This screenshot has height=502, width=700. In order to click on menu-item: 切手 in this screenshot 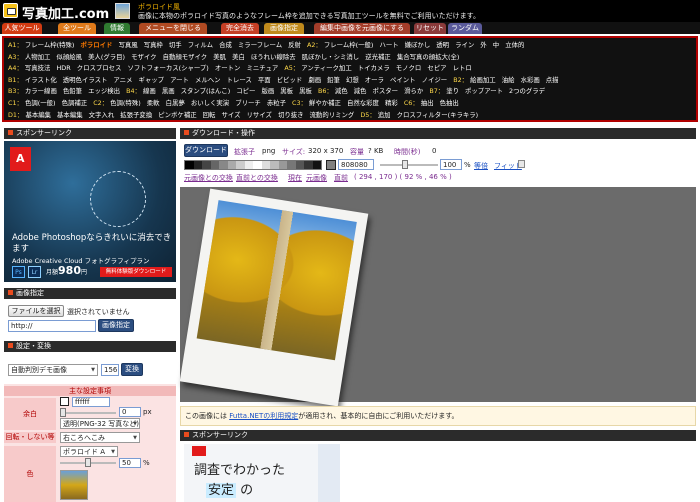, I will do `click(175, 45)`.